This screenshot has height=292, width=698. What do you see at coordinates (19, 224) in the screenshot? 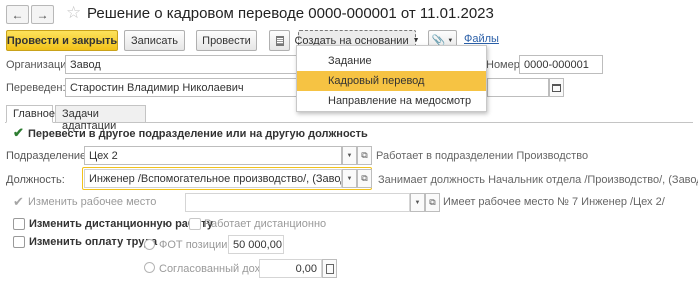
I see `remote-checkbox` at bounding box center [19, 224].